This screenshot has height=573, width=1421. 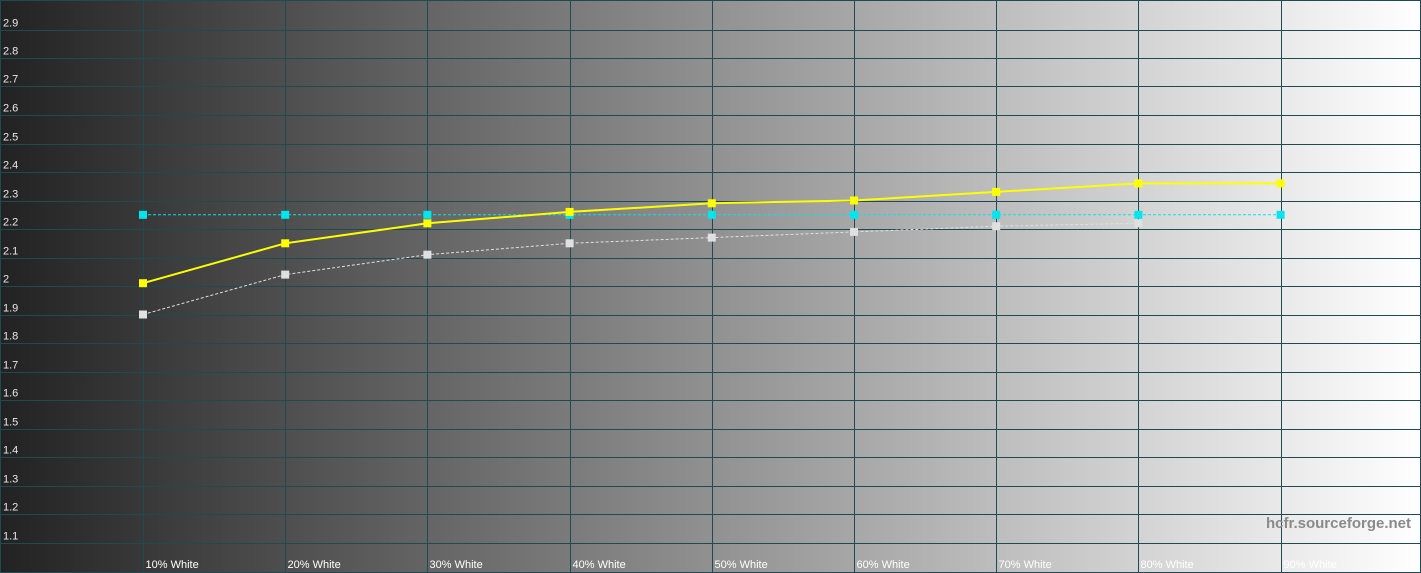 What do you see at coordinates (10, 80) in the screenshot?
I see `y-tick-label: 2.7` at bounding box center [10, 80].